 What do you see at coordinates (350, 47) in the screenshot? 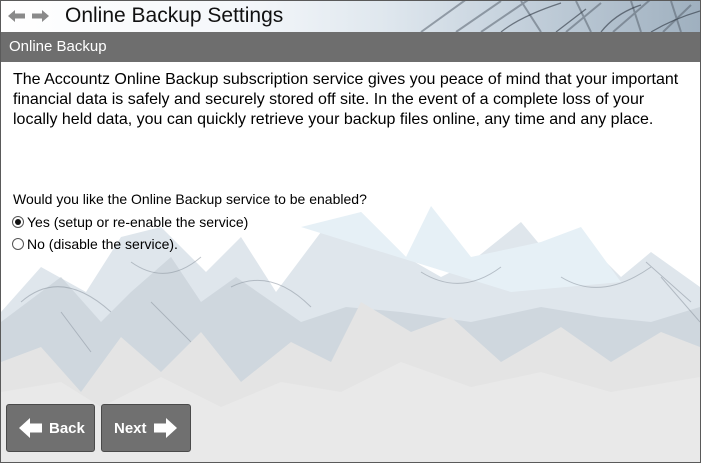
I see `section-header: Online Backup` at bounding box center [350, 47].